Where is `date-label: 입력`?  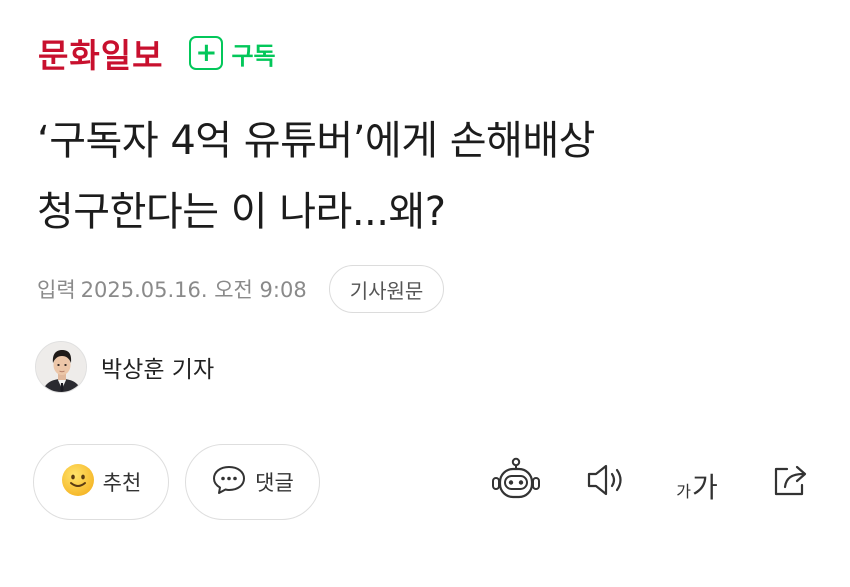
date-label: 입력 is located at coordinates (56, 290).